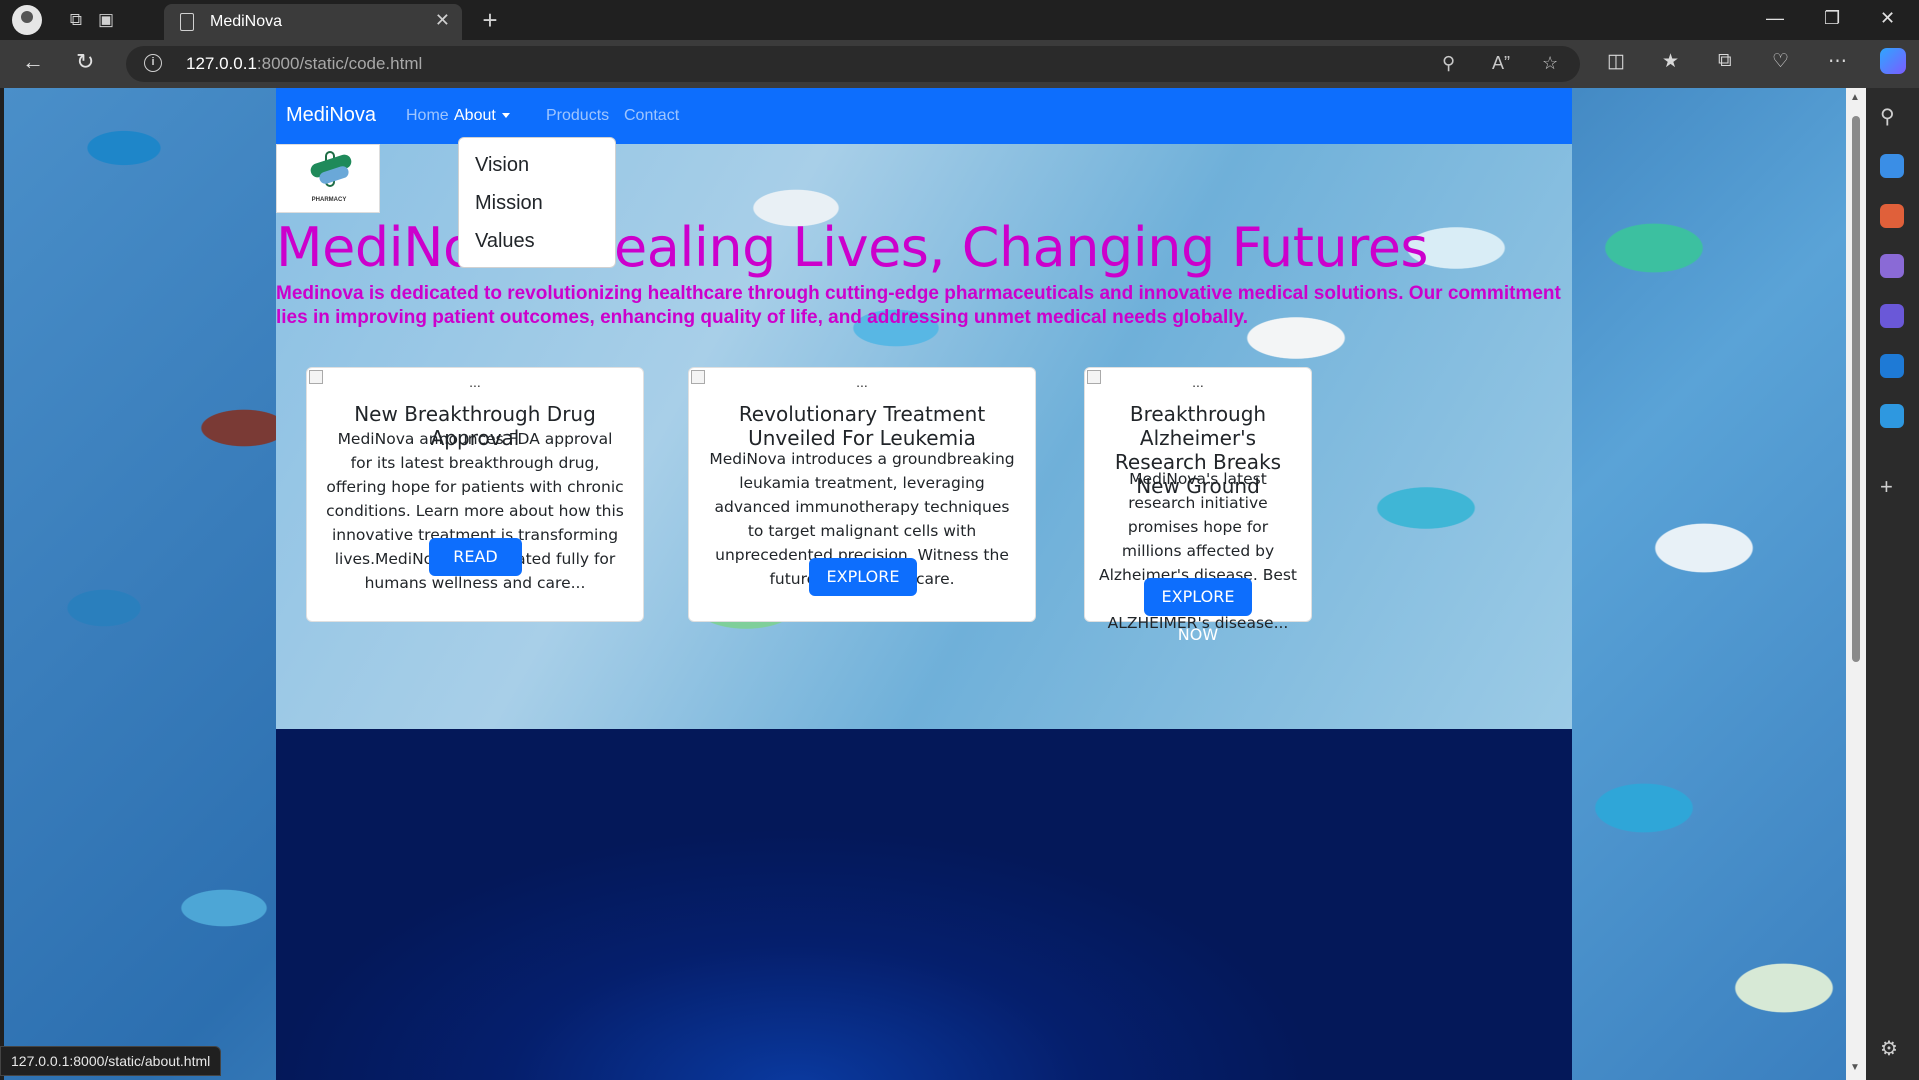  What do you see at coordinates (304, 64) in the screenshot?
I see `url-text: 127.0.0.1:8000/static/code.html` at bounding box center [304, 64].